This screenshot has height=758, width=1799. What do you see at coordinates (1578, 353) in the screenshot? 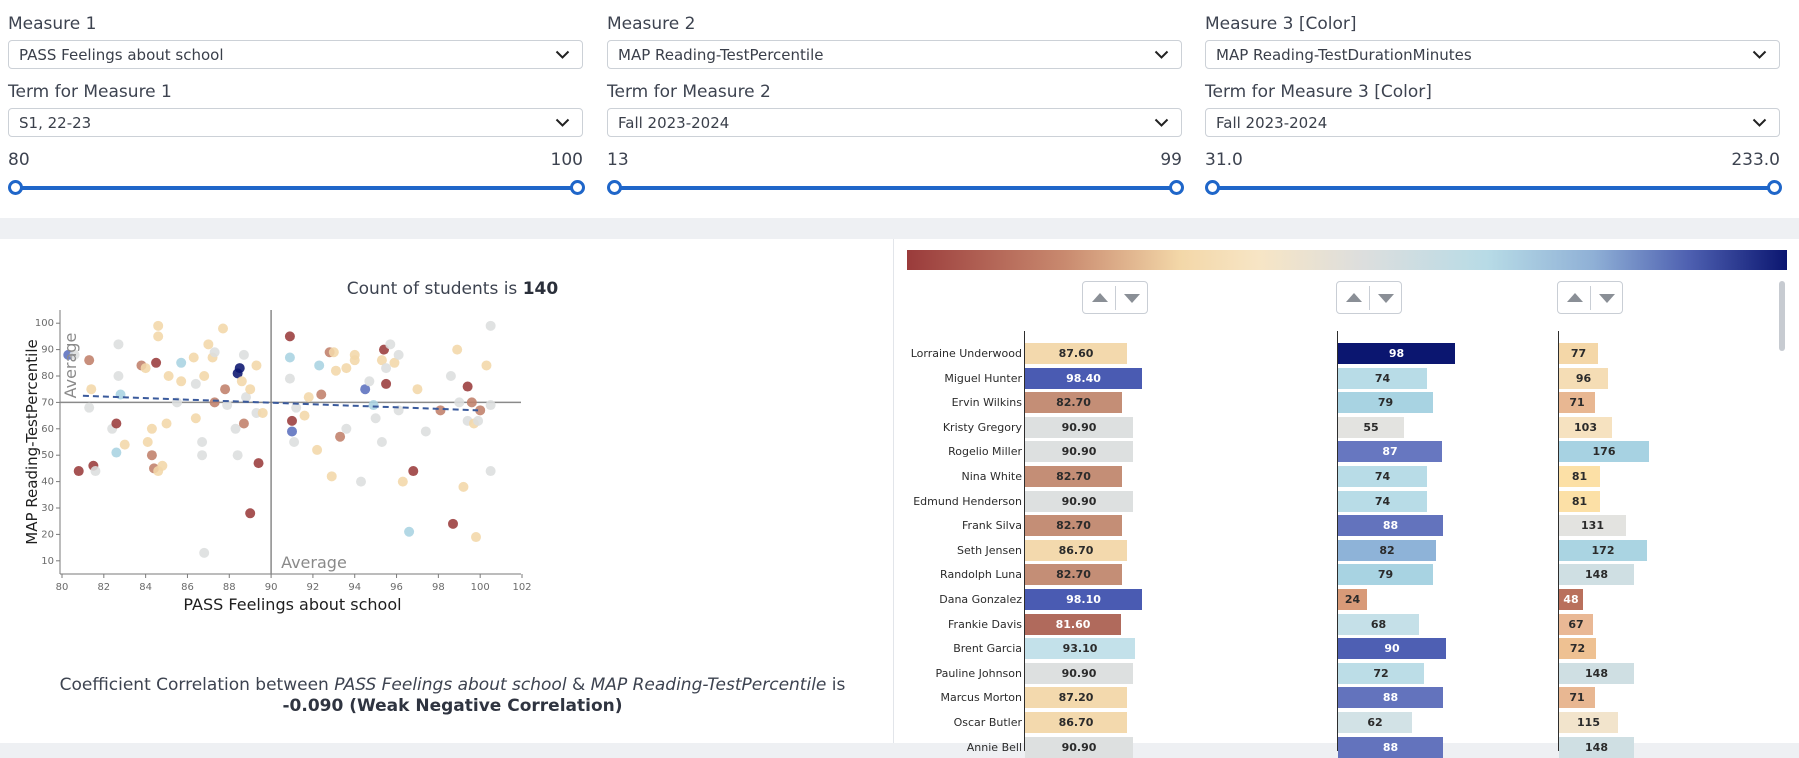
I see `bar-measure-3: 77` at bounding box center [1578, 353].